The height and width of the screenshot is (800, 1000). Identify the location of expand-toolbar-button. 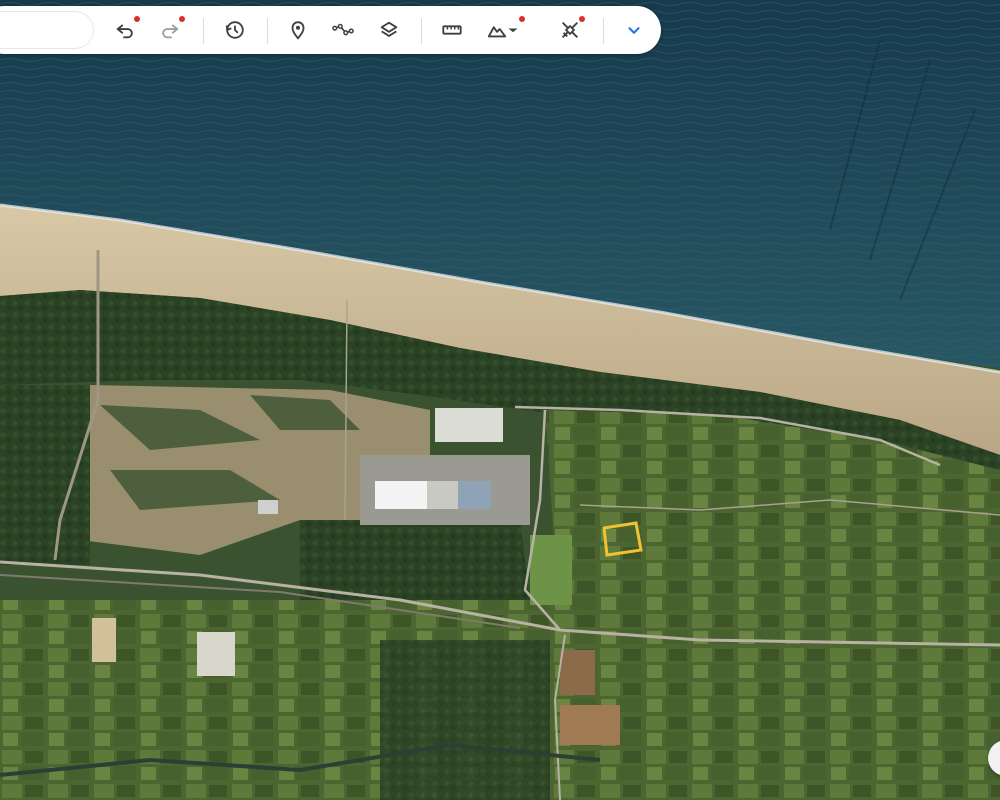
(634, 30).